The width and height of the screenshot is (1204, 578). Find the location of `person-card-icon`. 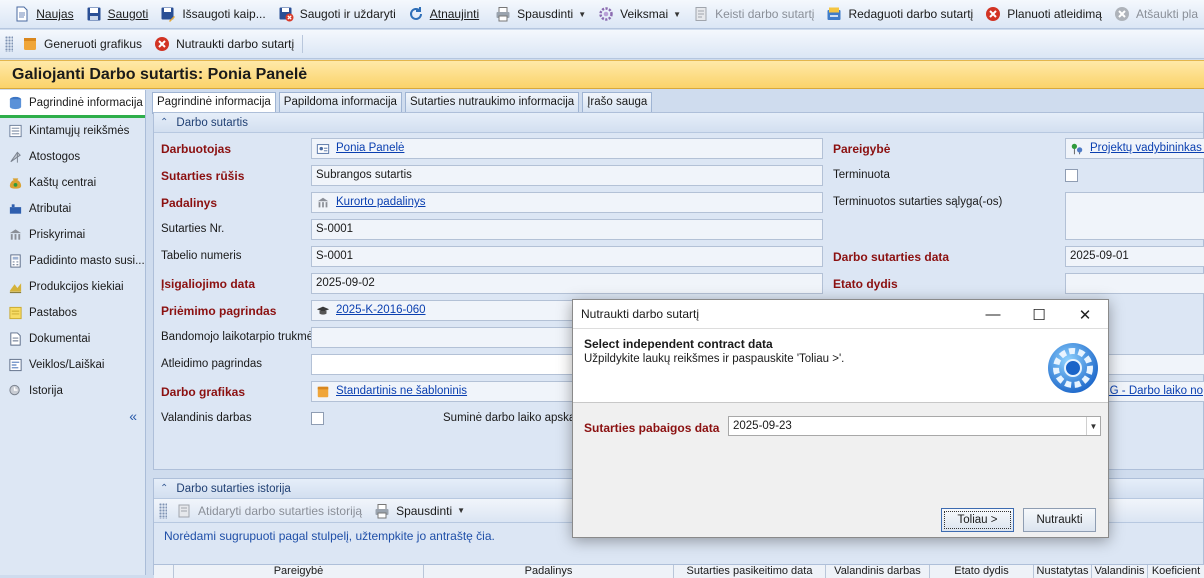

person-card-icon is located at coordinates (323, 149).